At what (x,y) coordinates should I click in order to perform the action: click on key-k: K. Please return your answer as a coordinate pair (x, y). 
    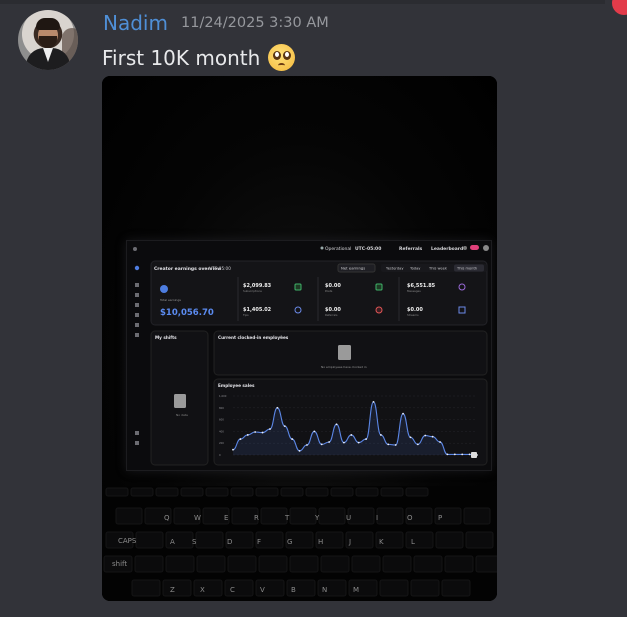
    Looking at the image, I should click on (381, 542).